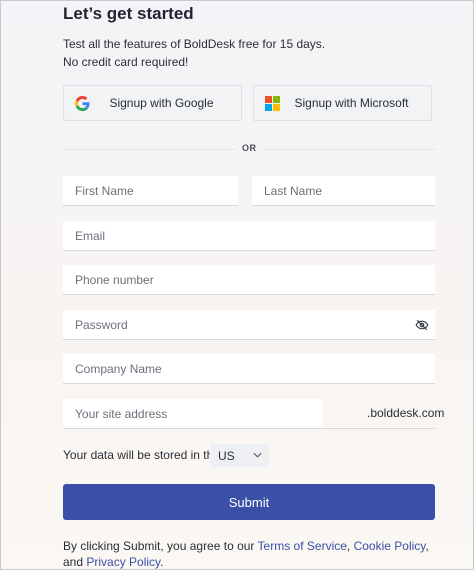 The height and width of the screenshot is (570, 474). I want to click on site-address-field-wrapper, so click(193, 414).